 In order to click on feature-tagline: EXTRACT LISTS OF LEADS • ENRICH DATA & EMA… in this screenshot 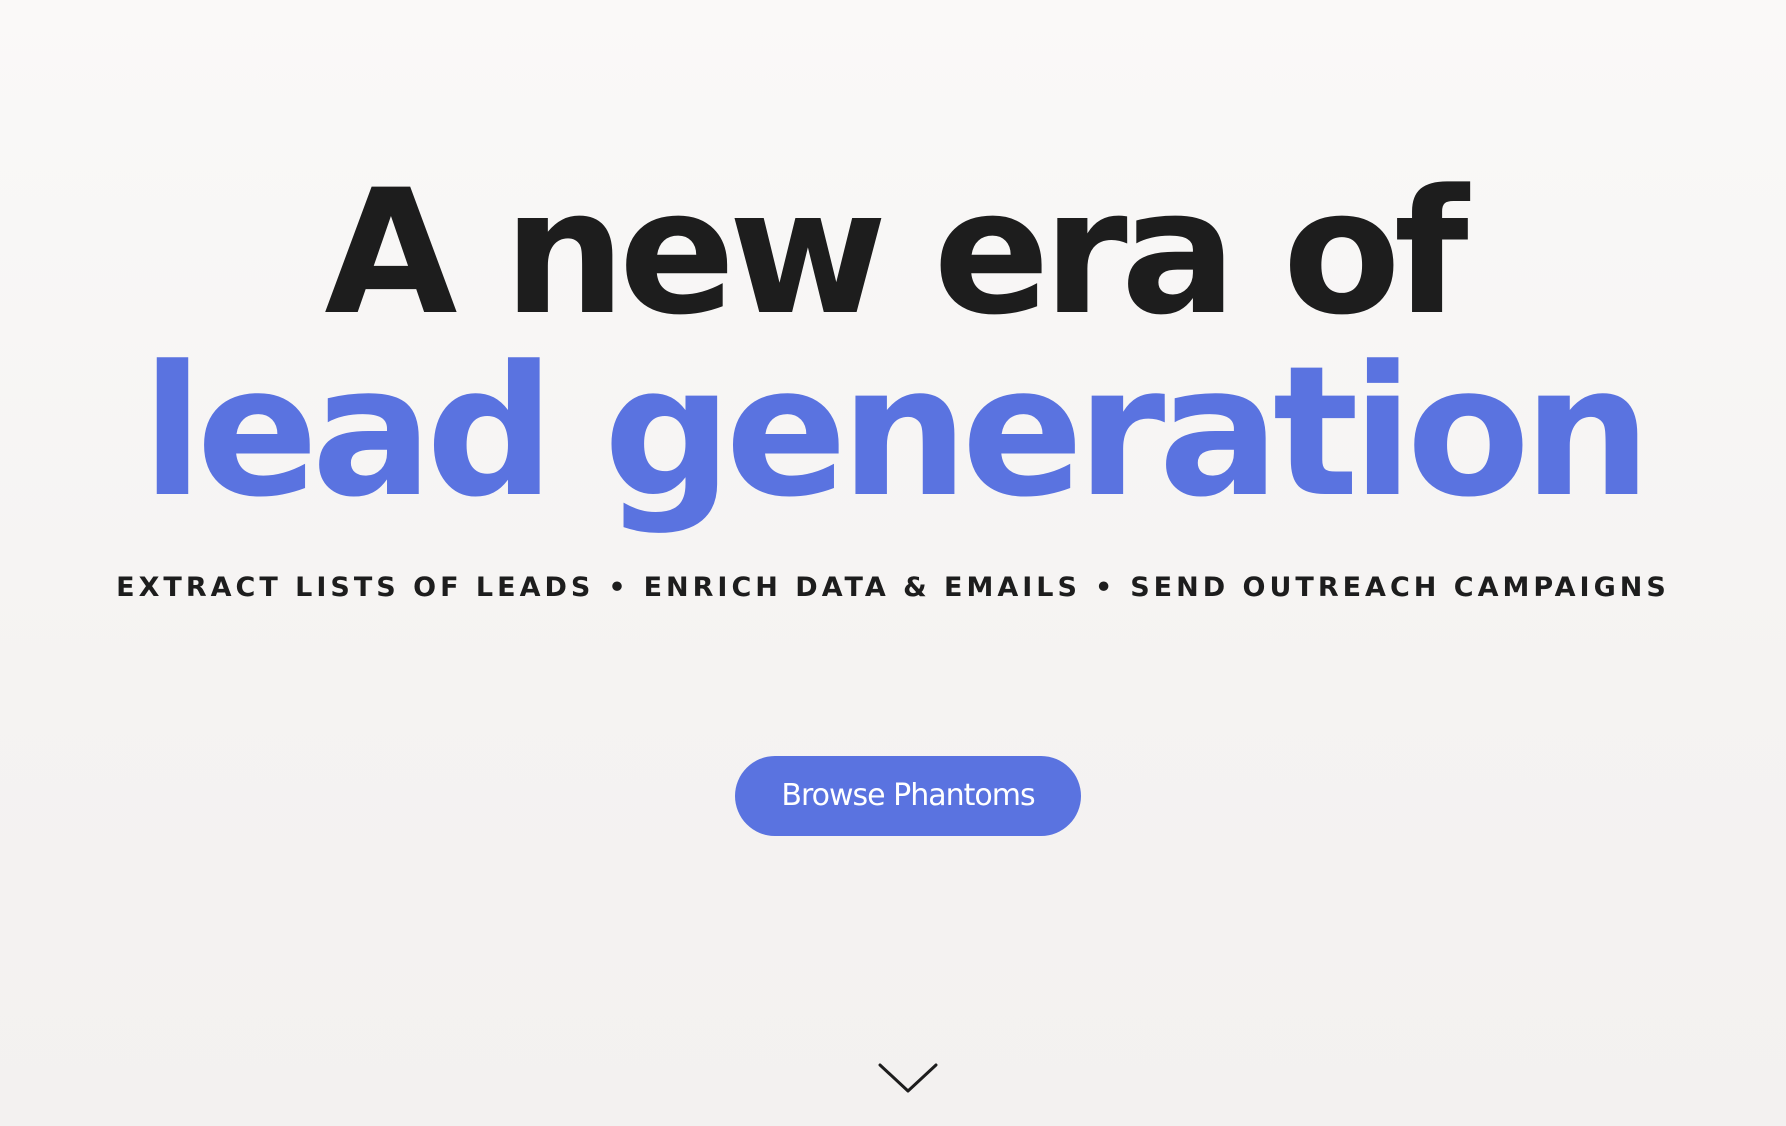, I will do `click(893, 588)`.